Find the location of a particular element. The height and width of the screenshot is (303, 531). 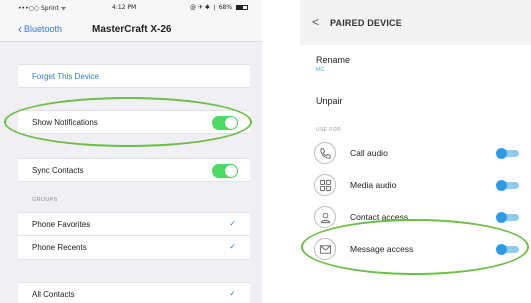

back-arrow-icon: < is located at coordinates (315, 22).